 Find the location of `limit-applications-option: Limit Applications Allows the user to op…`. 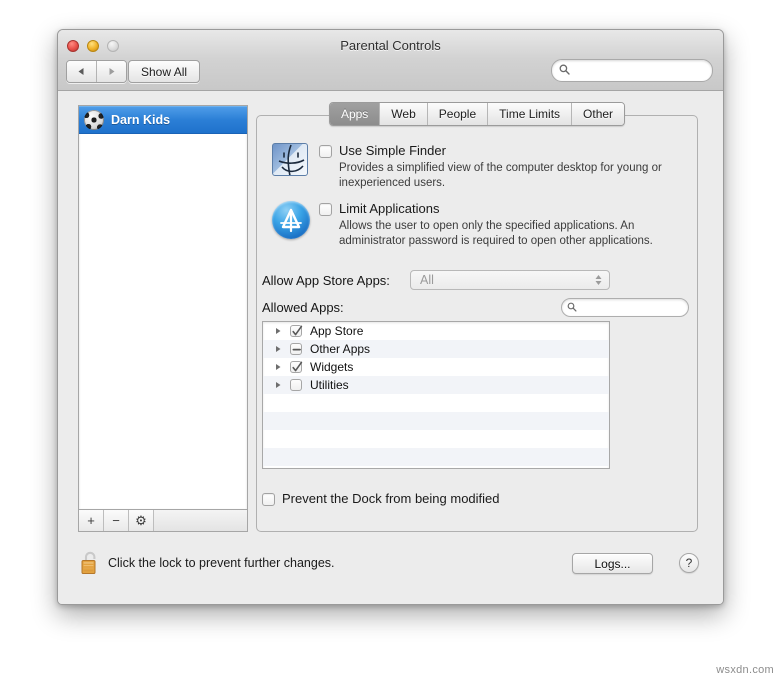

limit-applications-option: Limit Applications Allows the user to op… is located at coordinates (470, 225).